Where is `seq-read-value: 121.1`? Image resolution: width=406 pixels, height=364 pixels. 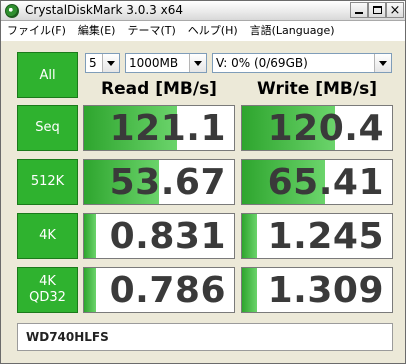 seq-read-value: 121.1 is located at coordinates (167, 128).